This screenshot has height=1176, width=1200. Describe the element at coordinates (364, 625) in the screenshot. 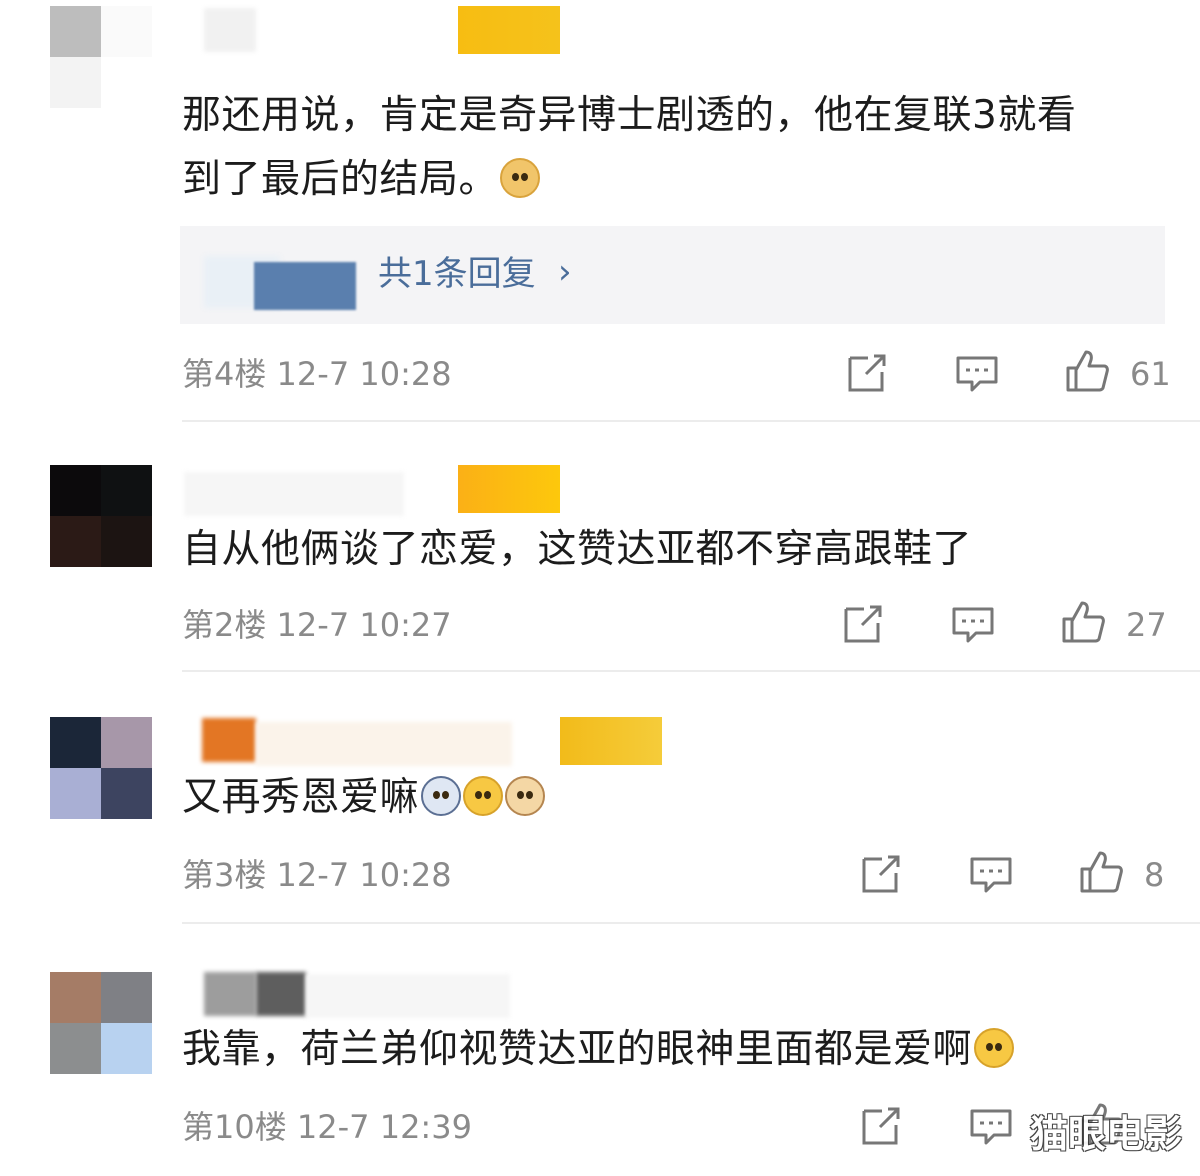

I see `timestamp: 12-7 10:27` at that location.